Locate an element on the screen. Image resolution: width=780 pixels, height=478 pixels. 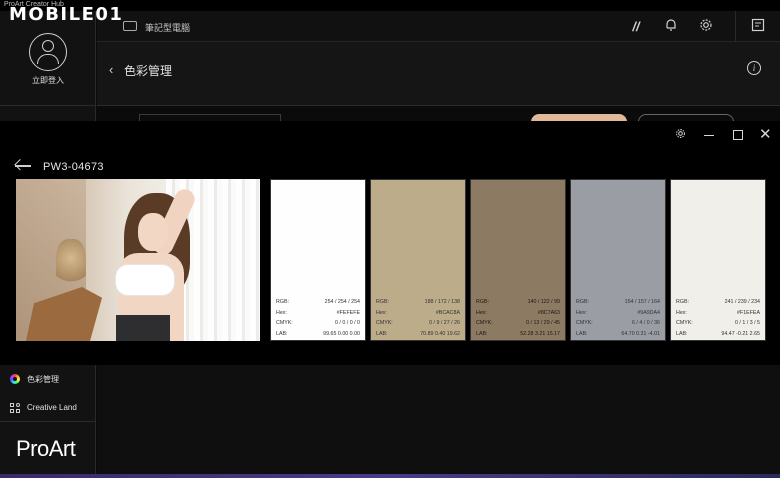
swatch-hex-row: Hex: #9A9DA4 is located at coordinates (618, 313).